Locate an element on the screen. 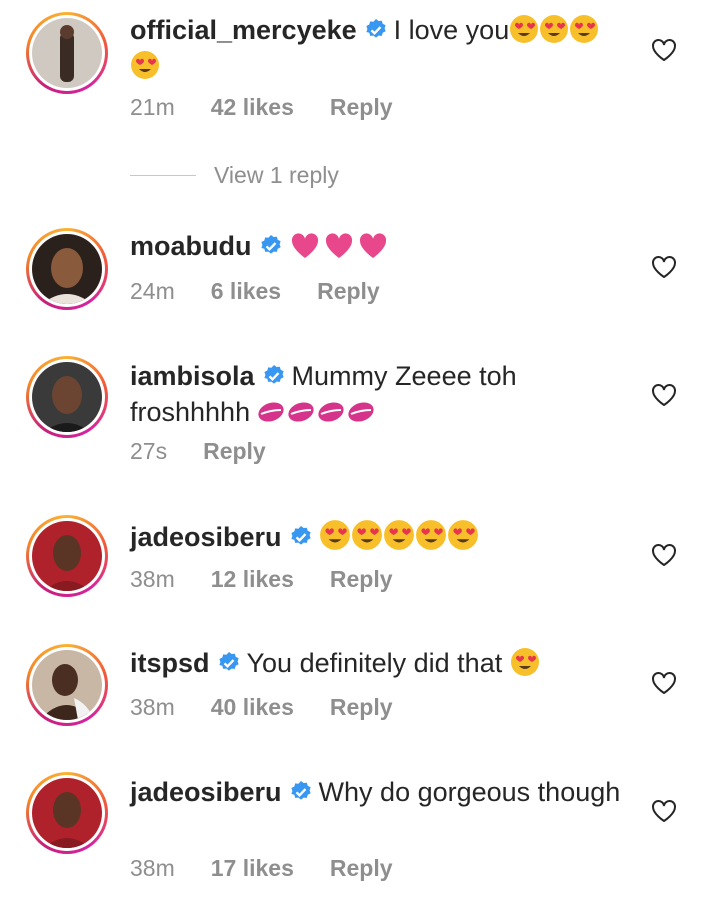 This screenshot has height=911, width=720. comment-body: You definitely did that is located at coordinates (374, 663).